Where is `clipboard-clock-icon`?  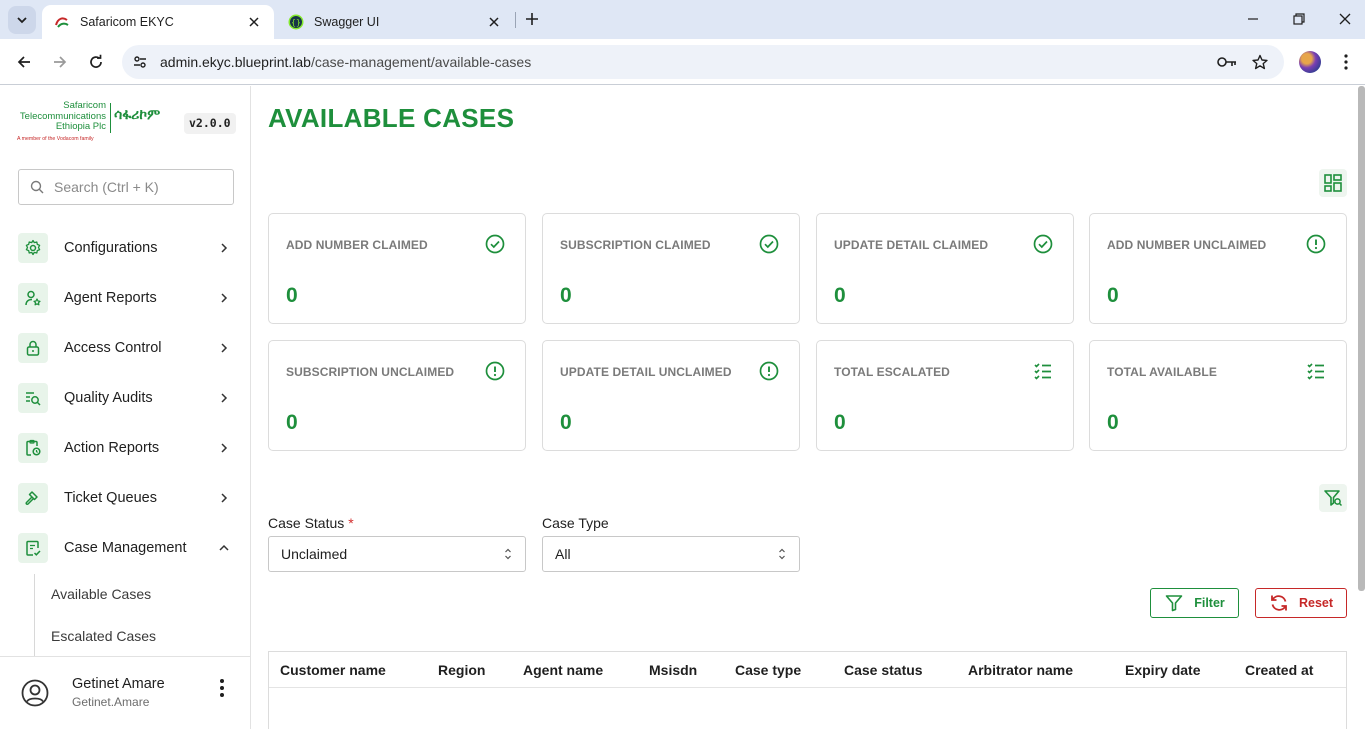 clipboard-clock-icon is located at coordinates (33, 448).